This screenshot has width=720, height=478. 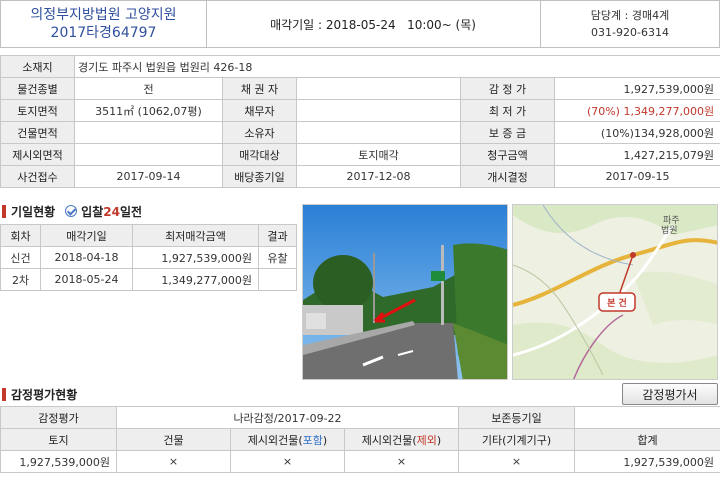 What do you see at coordinates (86, 279) in the screenshot?
I see `history-date: 2018-05-24` at bounding box center [86, 279].